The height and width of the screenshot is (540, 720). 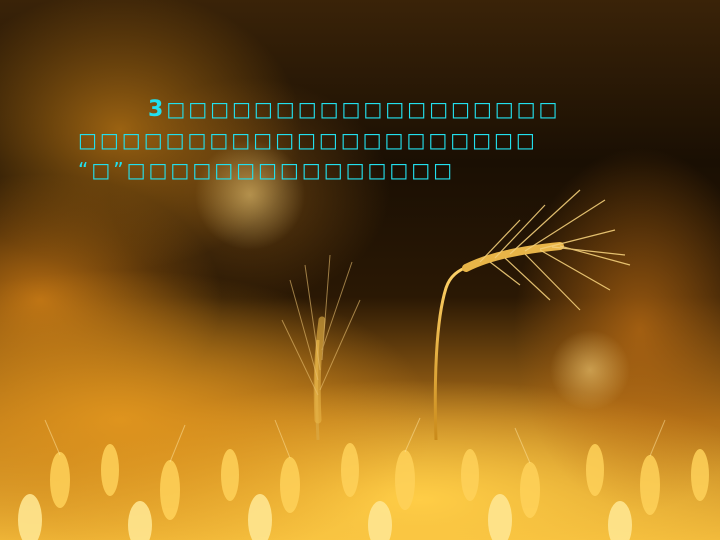 I want to click on text-line-3-body: □□□□□□□□□□□□□□□, so click(x=291, y=170).